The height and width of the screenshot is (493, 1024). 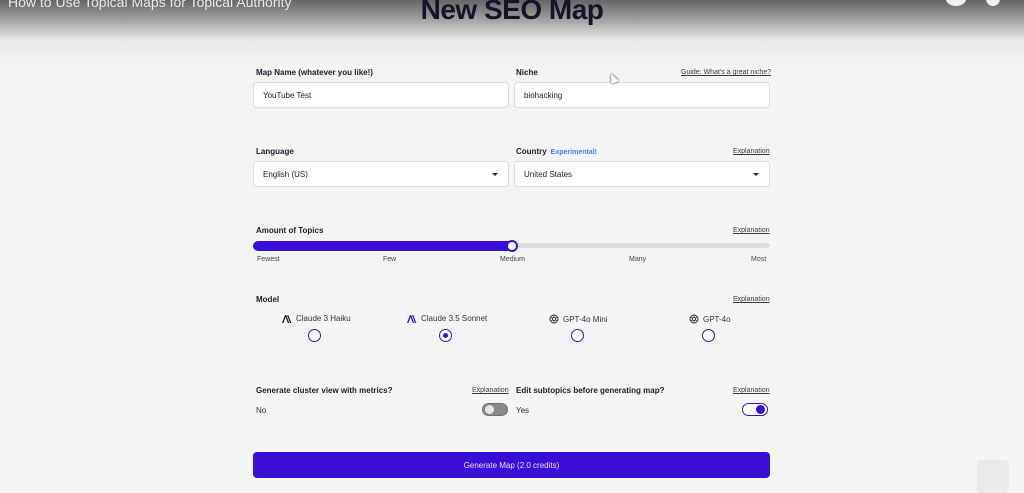 What do you see at coordinates (637, 259) in the screenshot?
I see `topics-tick-many: Many` at bounding box center [637, 259].